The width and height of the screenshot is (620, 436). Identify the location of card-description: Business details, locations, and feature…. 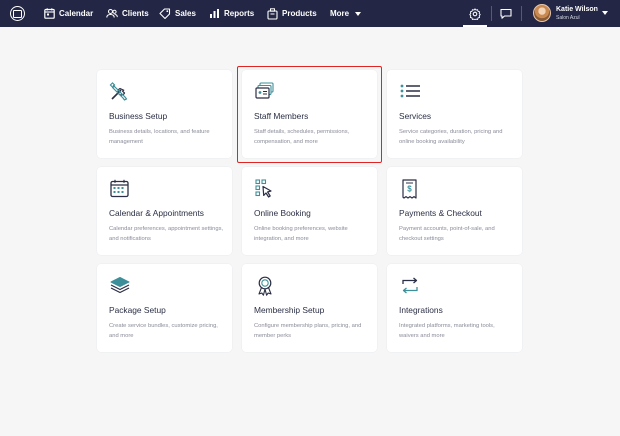
(159, 137).